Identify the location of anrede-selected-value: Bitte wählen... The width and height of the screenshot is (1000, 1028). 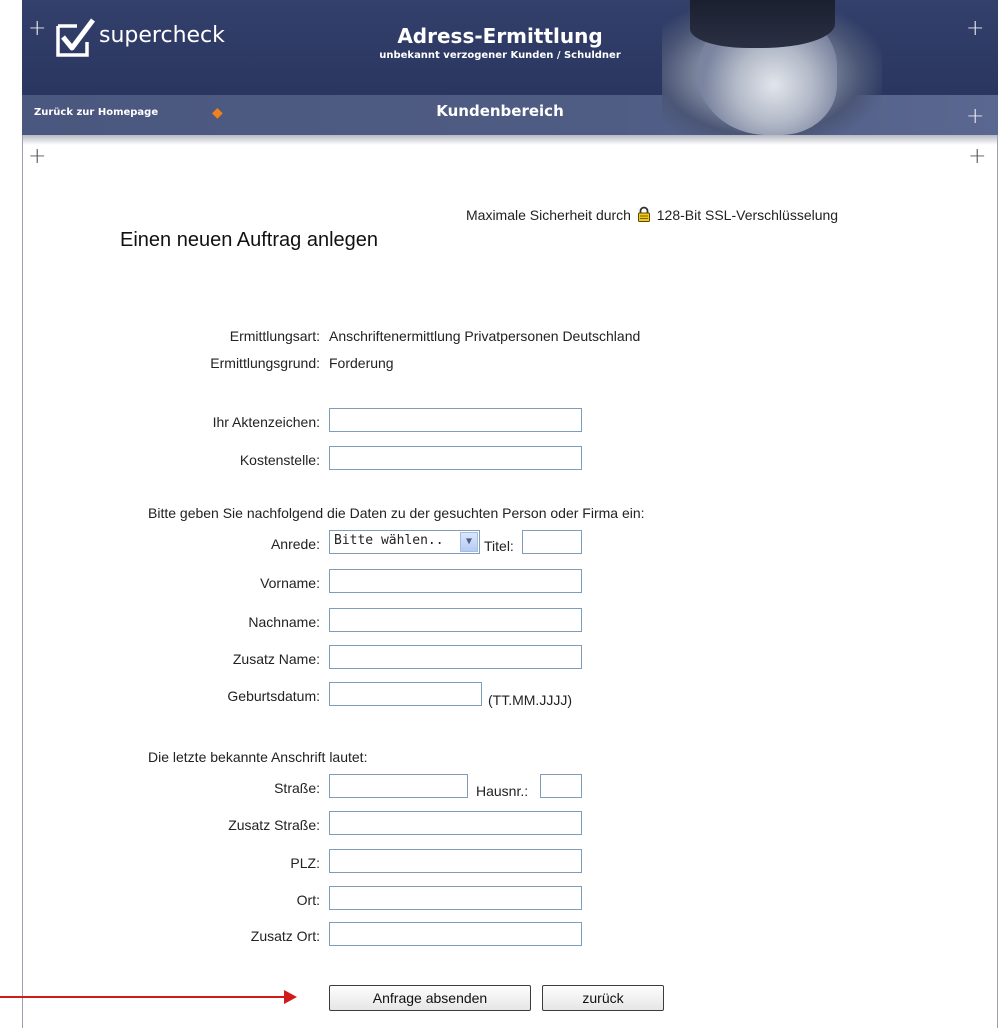
(389, 540).